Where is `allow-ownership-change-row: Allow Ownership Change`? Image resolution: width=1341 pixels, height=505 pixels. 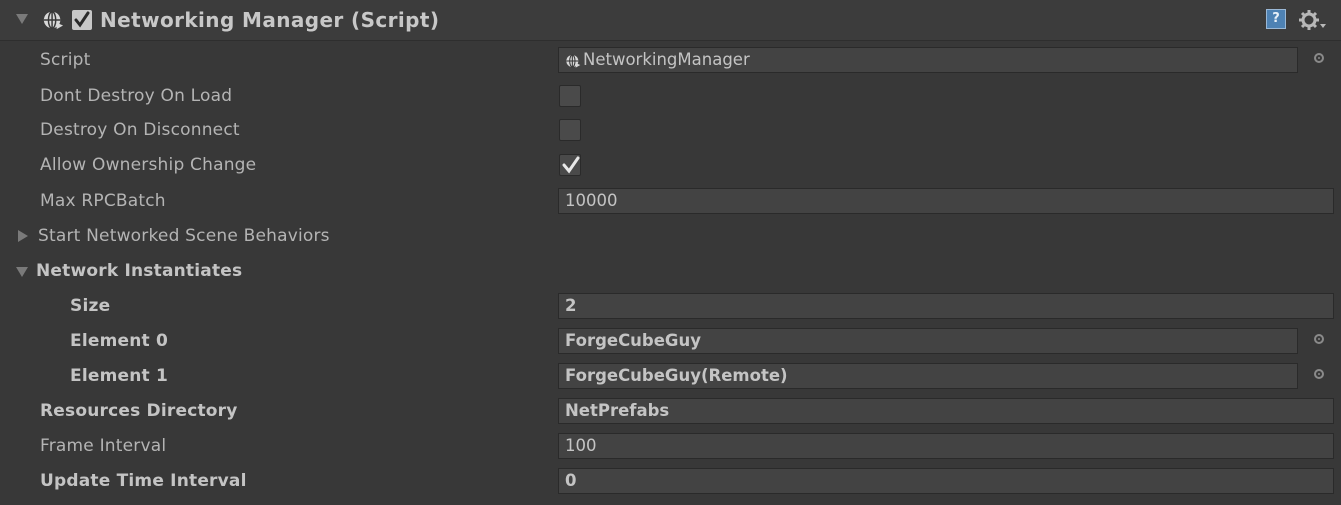 allow-ownership-change-row: Allow Ownership Change is located at coordinates (670, 165).